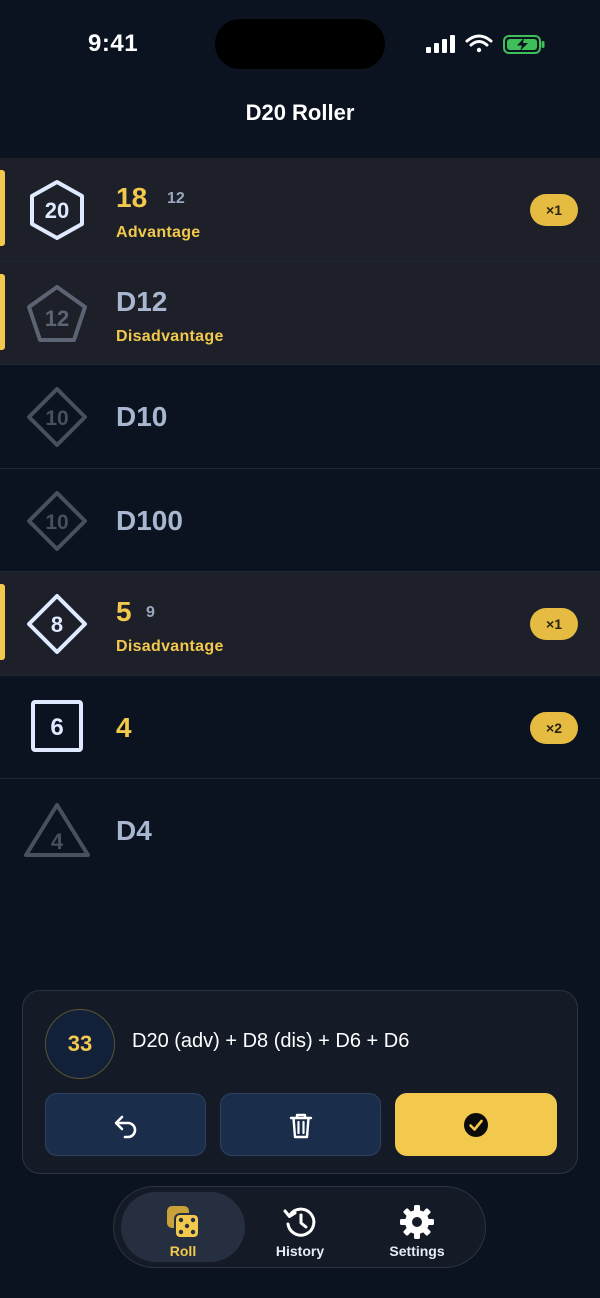 This screenshot has height=1298, width=600. What do you see at coordinates (149, 520) in the screenshot?
I see `die-label: D100` at bounding box center [149, 520].